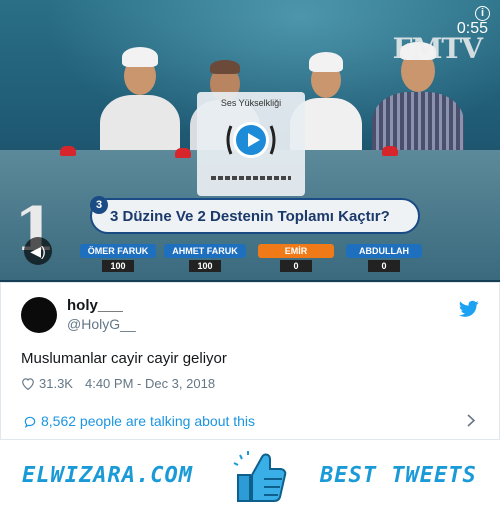 The height and width of the screenshot is (513, 500). What do you see at coordinates (39, 315) in the screenshot?
I see `avatar` at bounding box center [39, 315].